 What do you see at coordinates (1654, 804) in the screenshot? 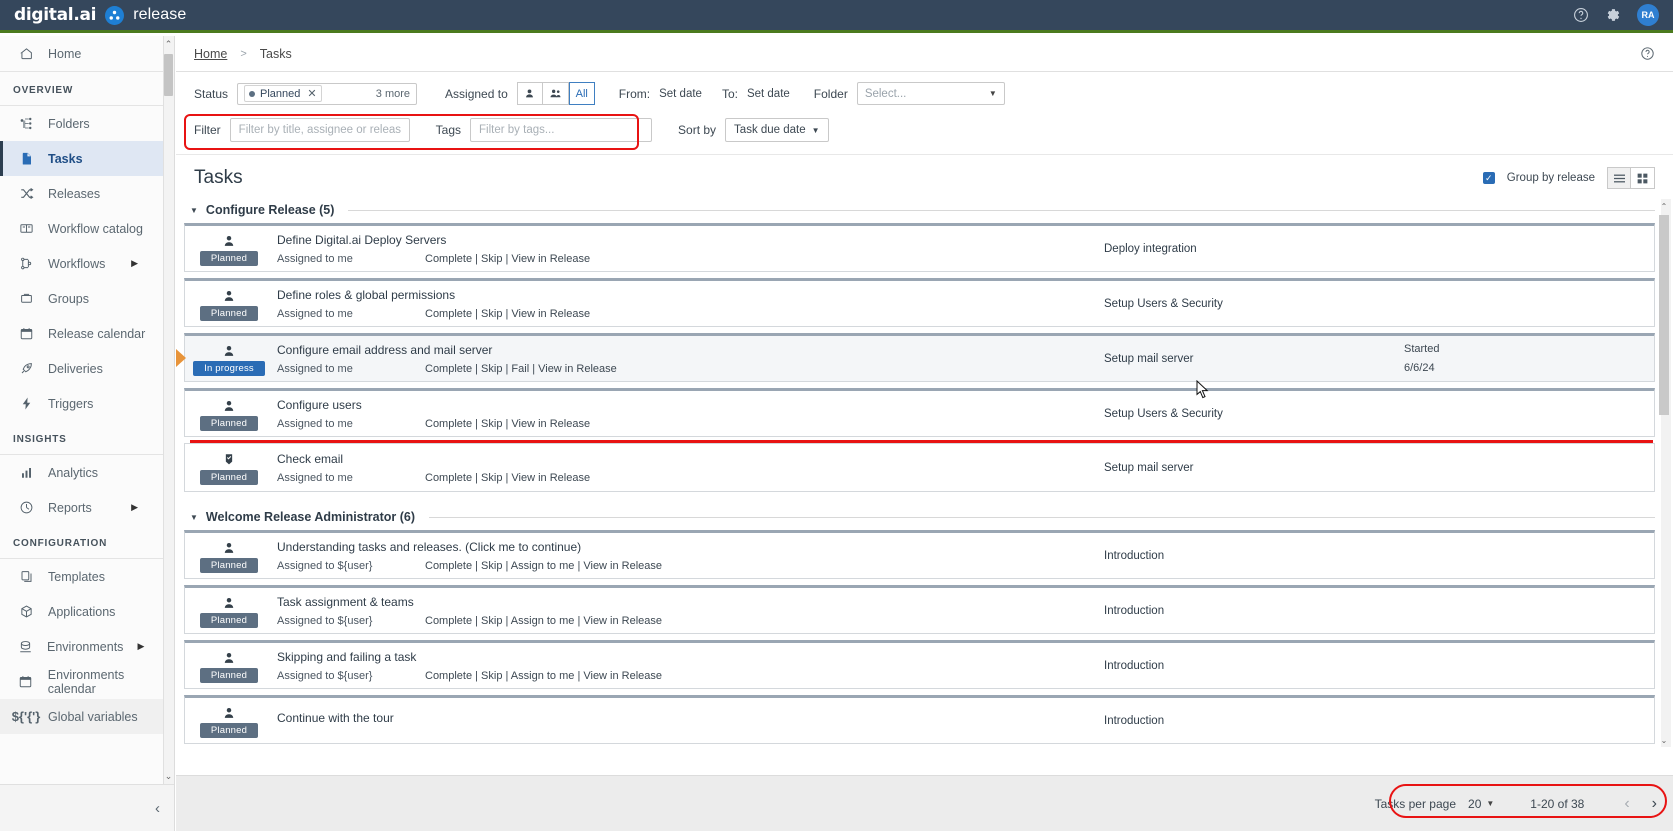
I see `next-page-button: ›` at bounding box center [1654, 804].